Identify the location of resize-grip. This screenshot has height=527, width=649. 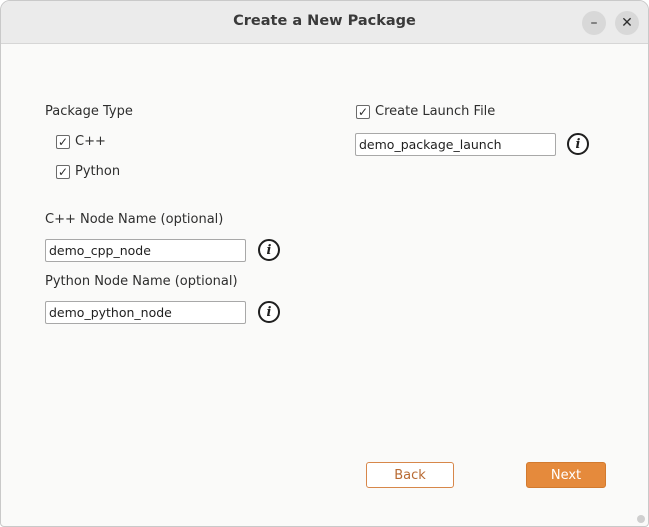
(641, 519).